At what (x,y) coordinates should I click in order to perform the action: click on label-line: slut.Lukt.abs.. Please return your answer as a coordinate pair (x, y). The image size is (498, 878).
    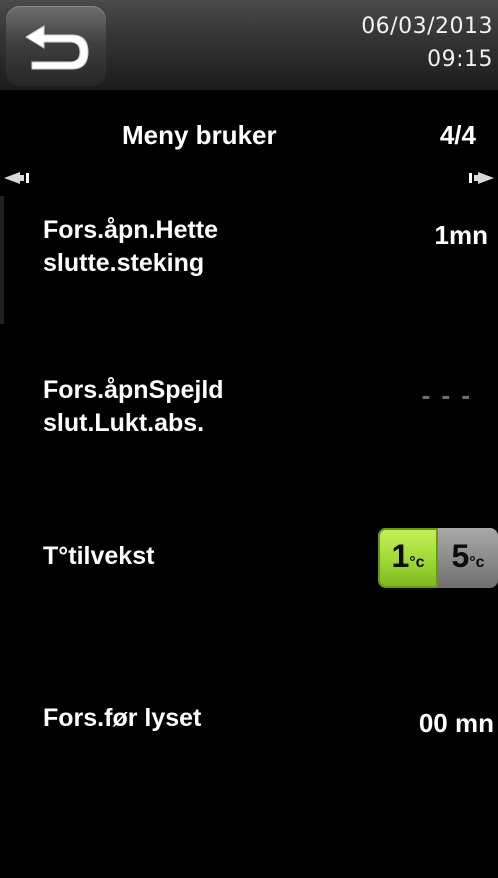
    Looking at the image, I should click on (124, 423).